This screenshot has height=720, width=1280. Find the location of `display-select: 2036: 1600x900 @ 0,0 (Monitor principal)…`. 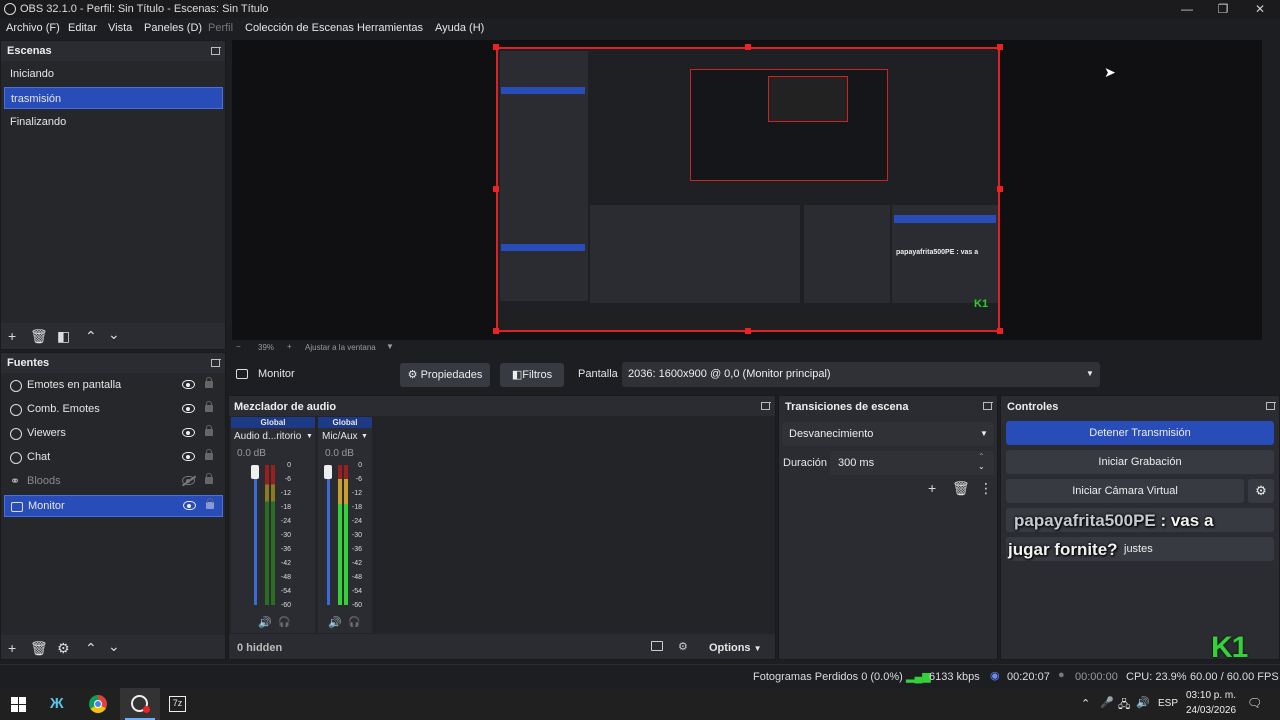

display-select: 2036: 1600x900 @ 0,0 (Monitor principal)… is located at coordinates (861, 374).